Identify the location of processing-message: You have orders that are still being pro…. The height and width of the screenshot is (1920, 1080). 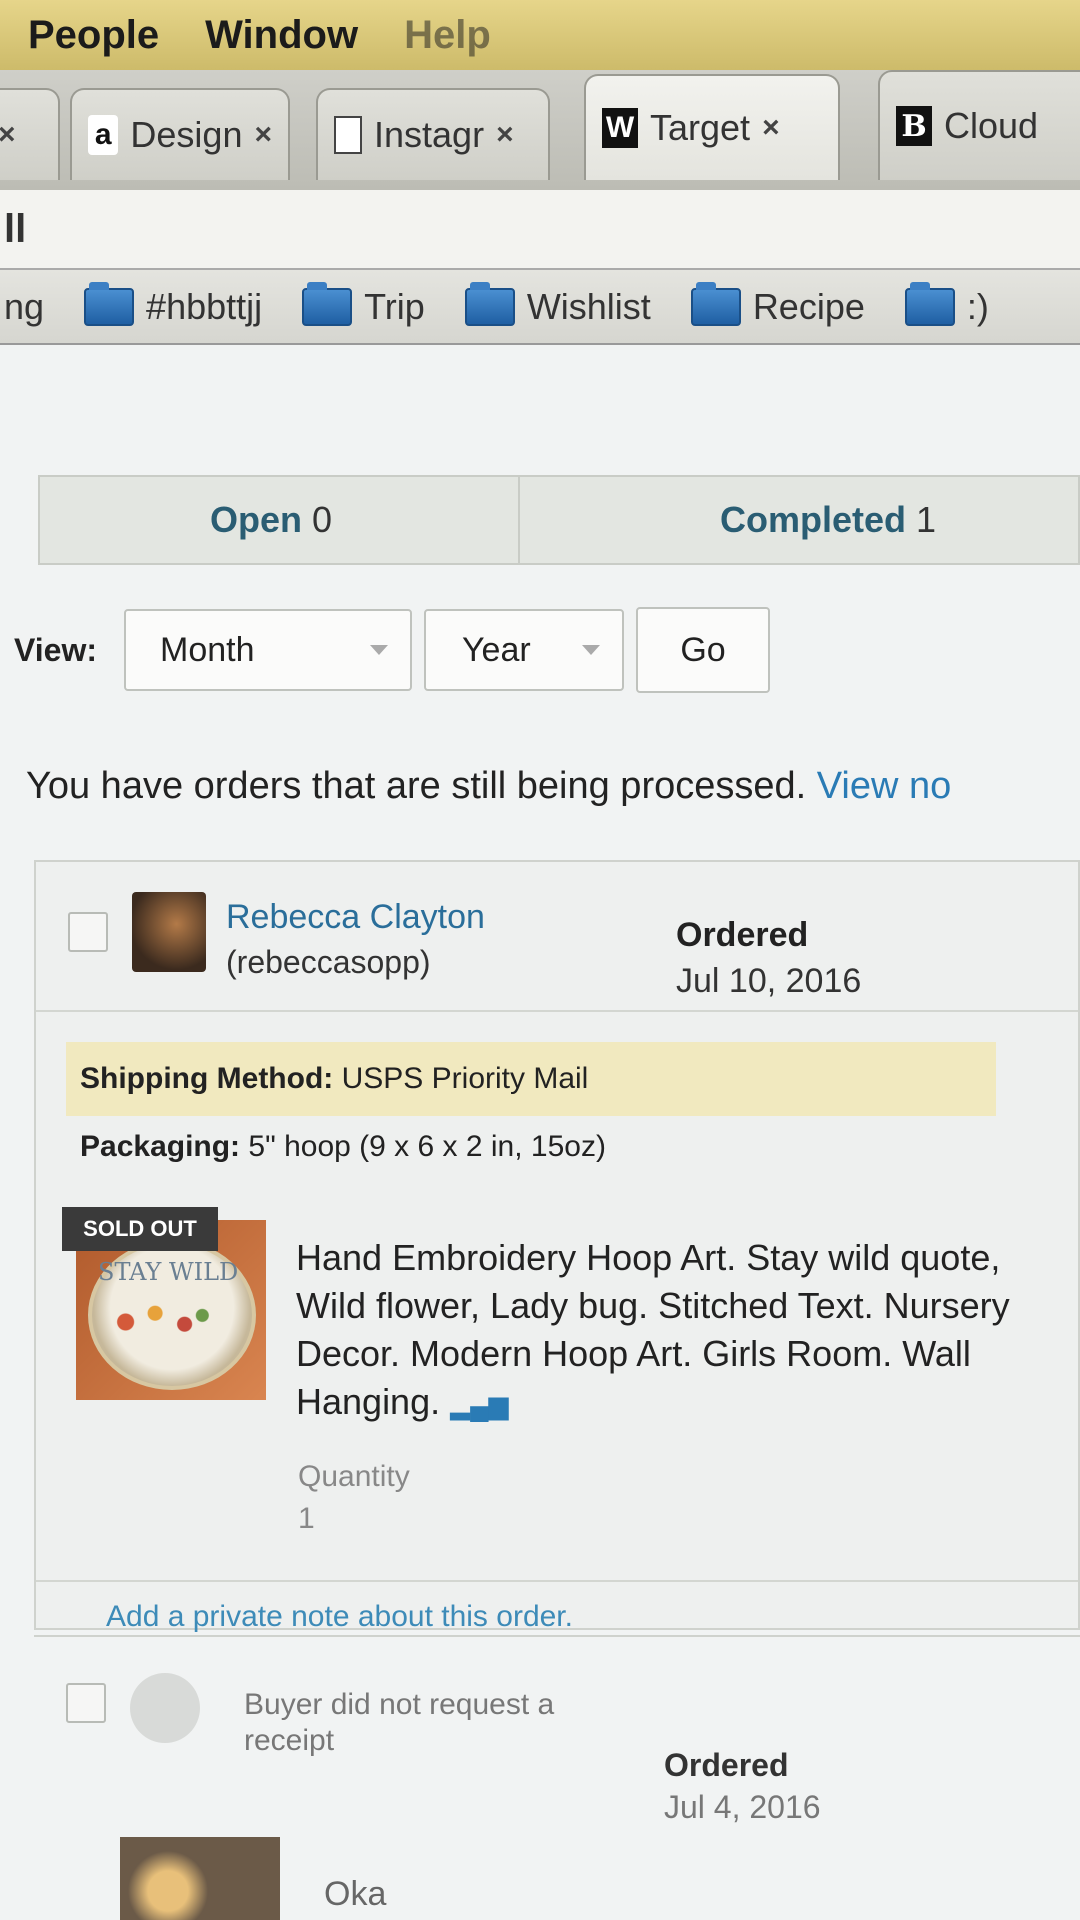
(416, 786).